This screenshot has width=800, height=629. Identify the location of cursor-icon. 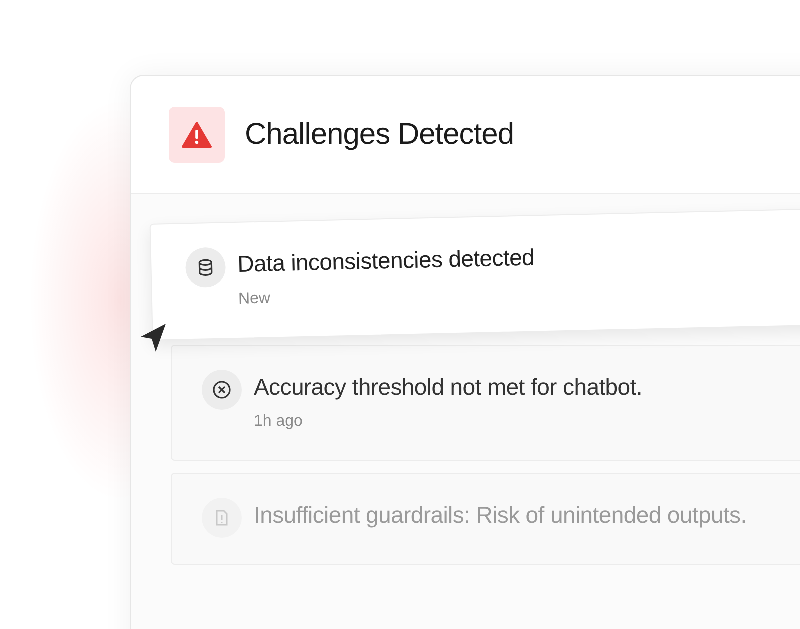
(154, 338).